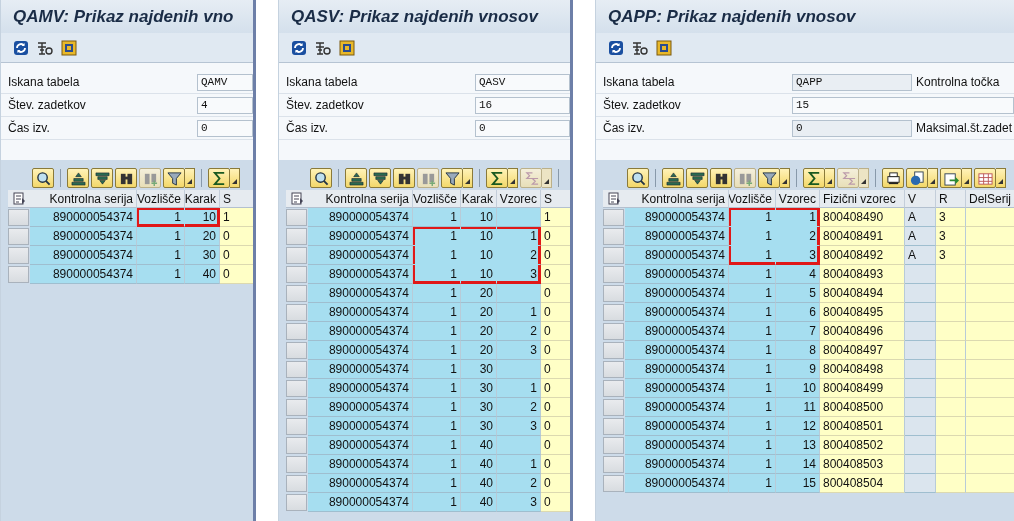 This screenshot has height=521, width=1014. I want to click on input-field: QAPP, so click(852, 82).